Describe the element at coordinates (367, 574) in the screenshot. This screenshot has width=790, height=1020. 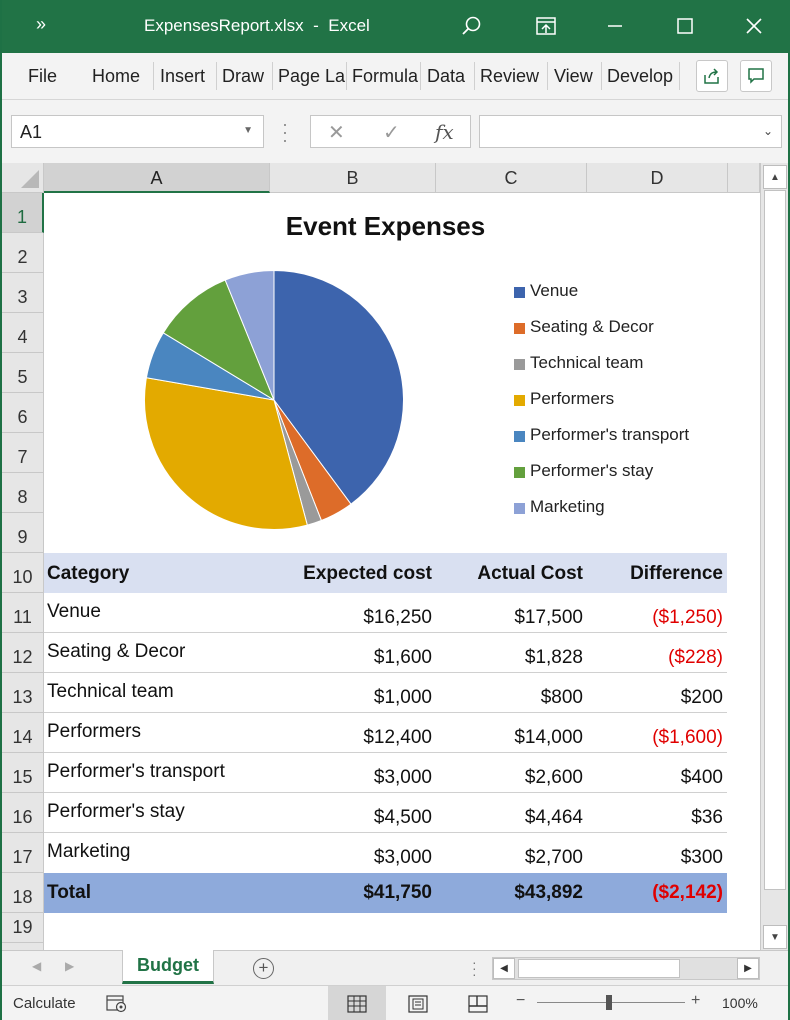
I see `header-expected-cost: Expected cost` at that location.